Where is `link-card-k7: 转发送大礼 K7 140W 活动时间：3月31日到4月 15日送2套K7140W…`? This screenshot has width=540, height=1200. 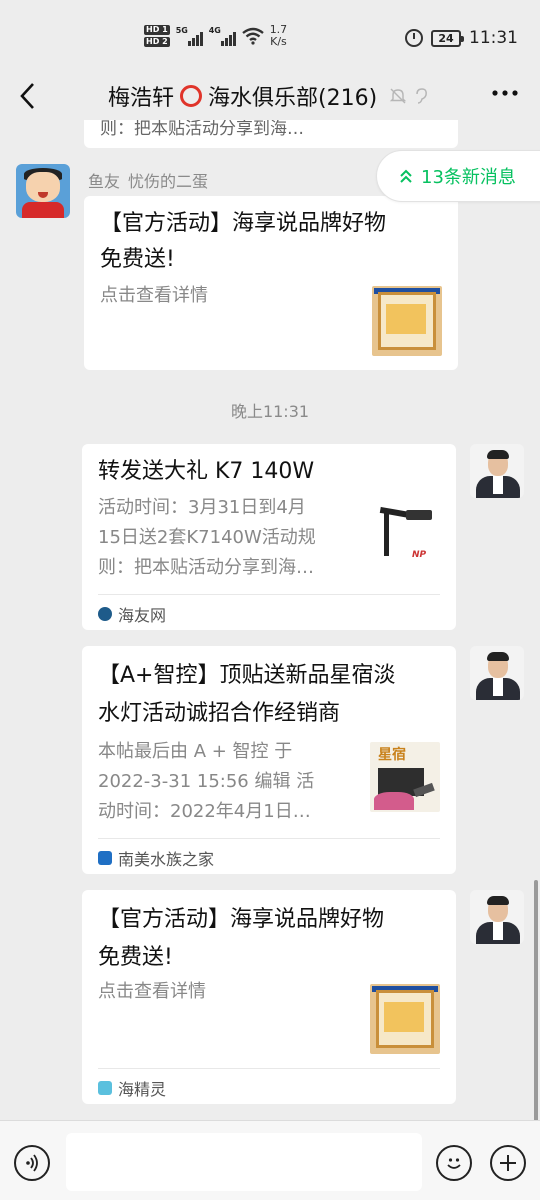 link-card-k7: 转发送大礼 K7 140W 活动时间：3月31日到4月 15日送2套K7140W… is located at coordinates (269, 537).